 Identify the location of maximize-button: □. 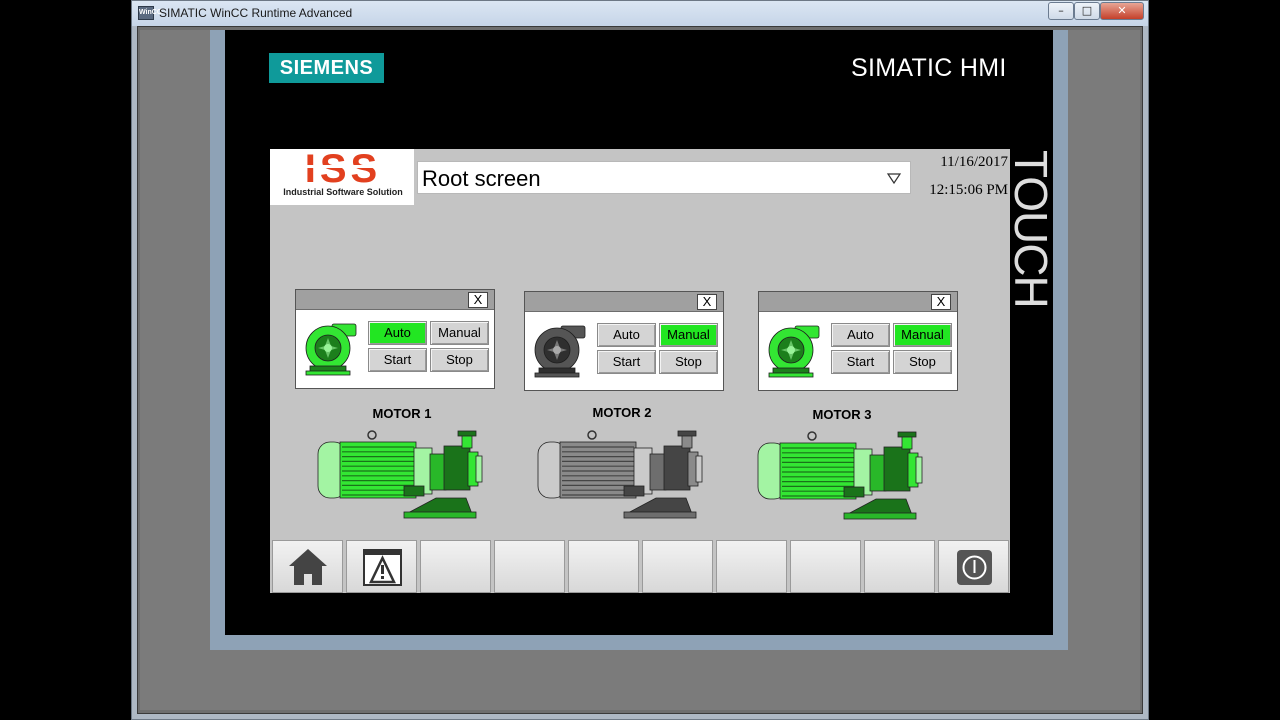
(1087, 11).